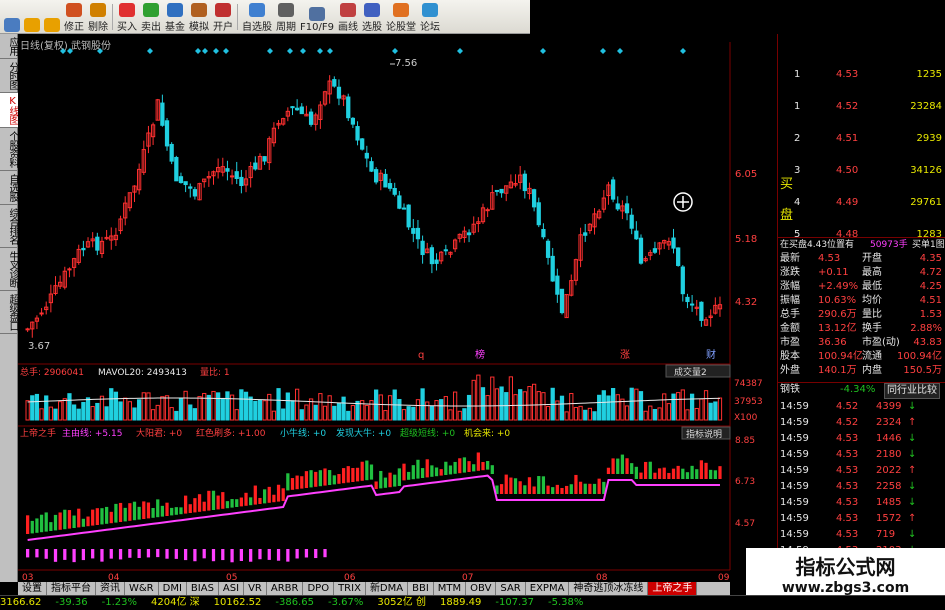 This screenshot has height=610, width=945. Describe the element at coordinates (861, 171) in the screenshot. I see `order-book-row: 3 4.50 34126` at that location.